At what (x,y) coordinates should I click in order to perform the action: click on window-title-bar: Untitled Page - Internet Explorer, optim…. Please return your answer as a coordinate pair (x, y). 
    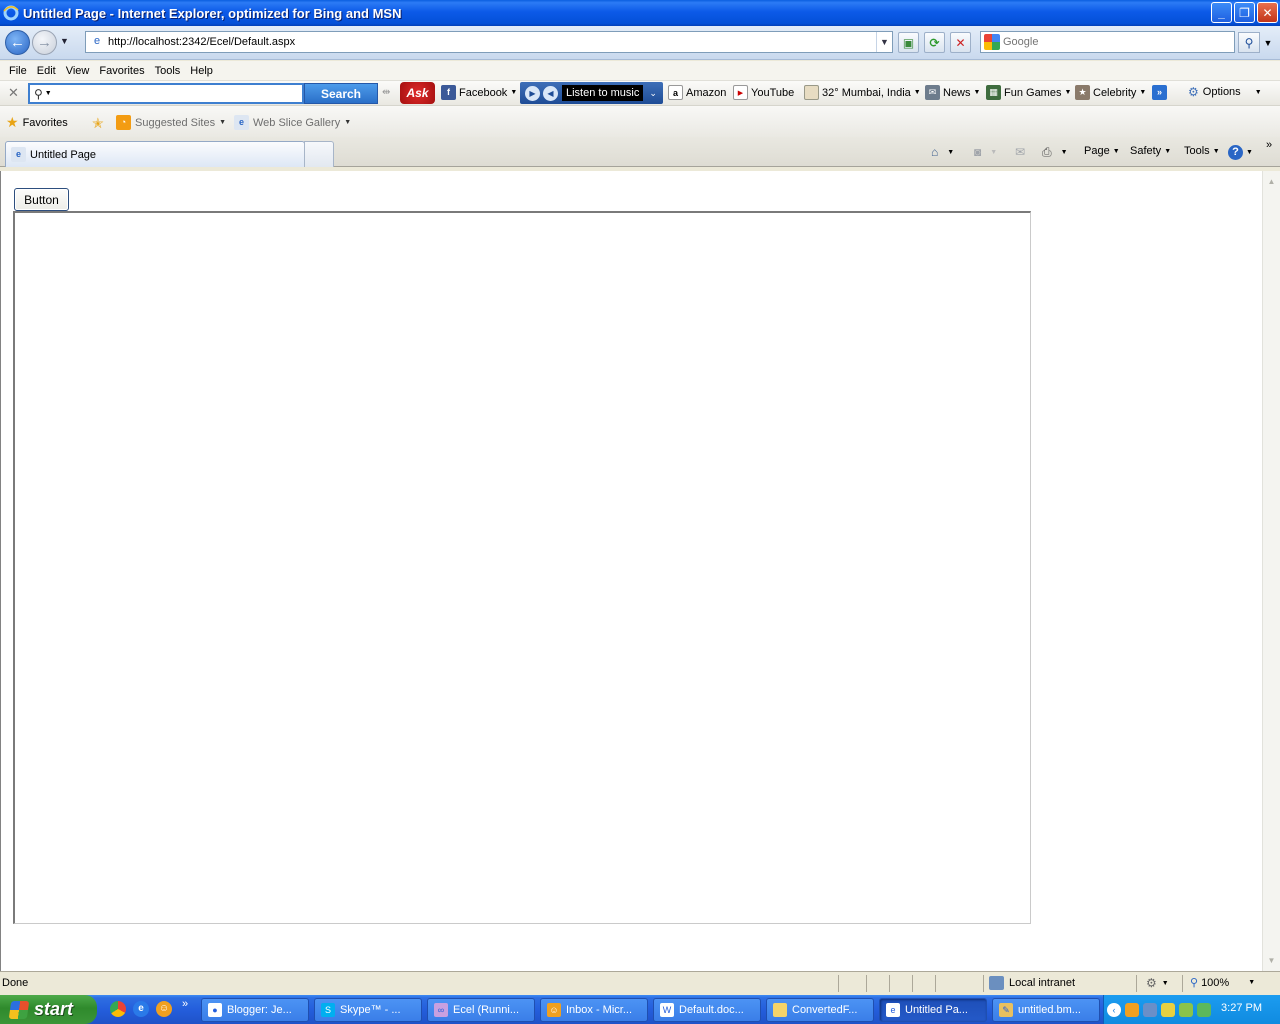
    Looking at the image, I should click on (640, 13).